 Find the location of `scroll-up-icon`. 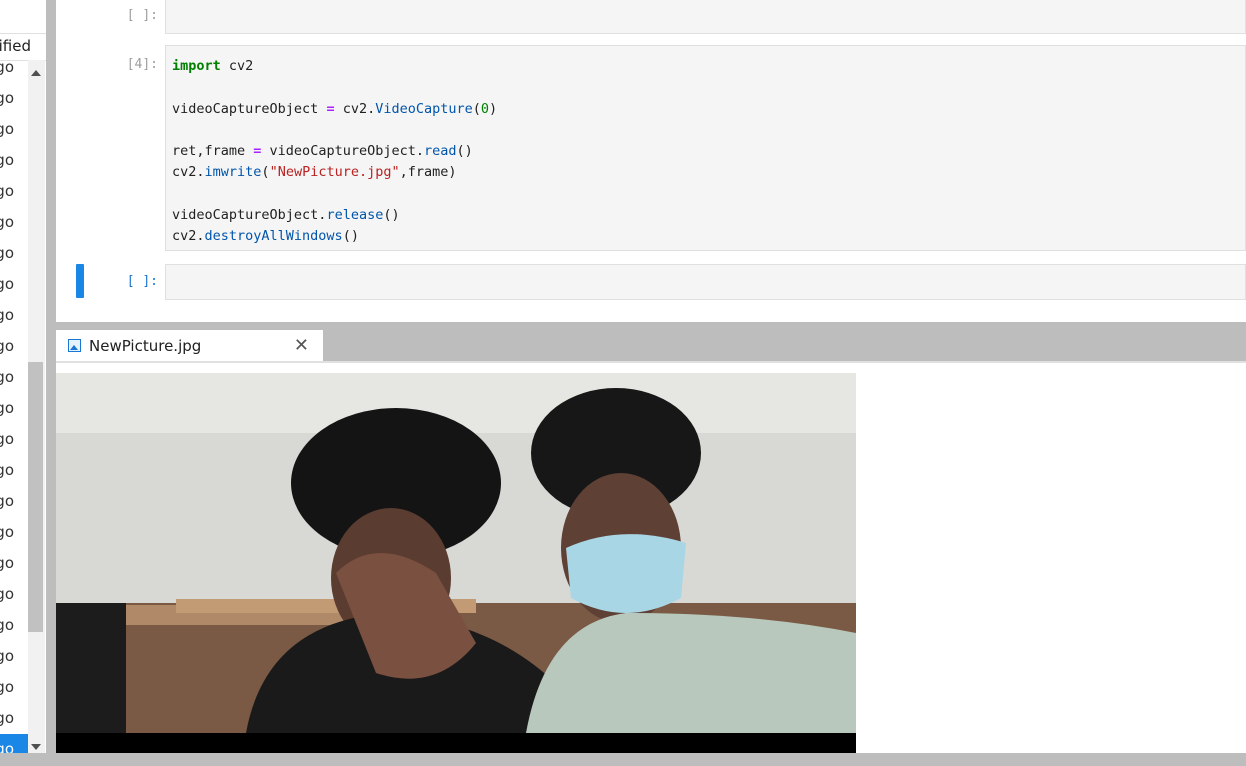

scroll-up-icon is located at coordinates (36, 73).